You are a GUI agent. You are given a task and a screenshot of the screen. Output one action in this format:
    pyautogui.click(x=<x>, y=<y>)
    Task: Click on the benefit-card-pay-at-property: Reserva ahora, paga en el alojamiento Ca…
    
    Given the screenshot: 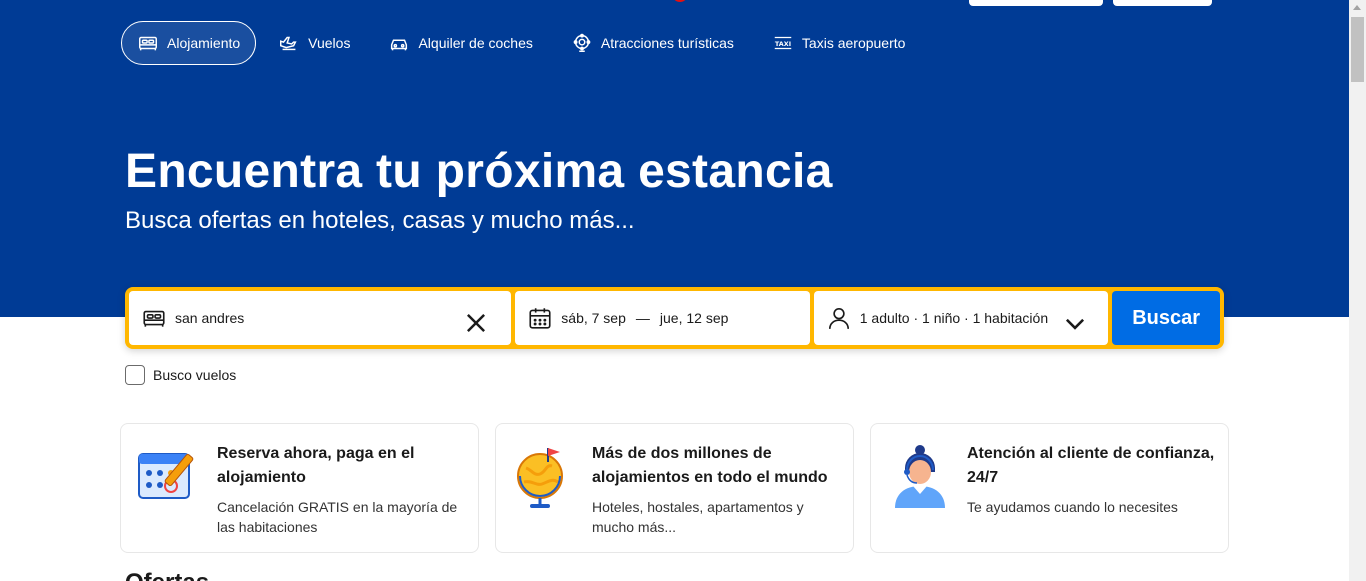 What is the action you would take?
    pyautogui.click(x=299, y=488)
    